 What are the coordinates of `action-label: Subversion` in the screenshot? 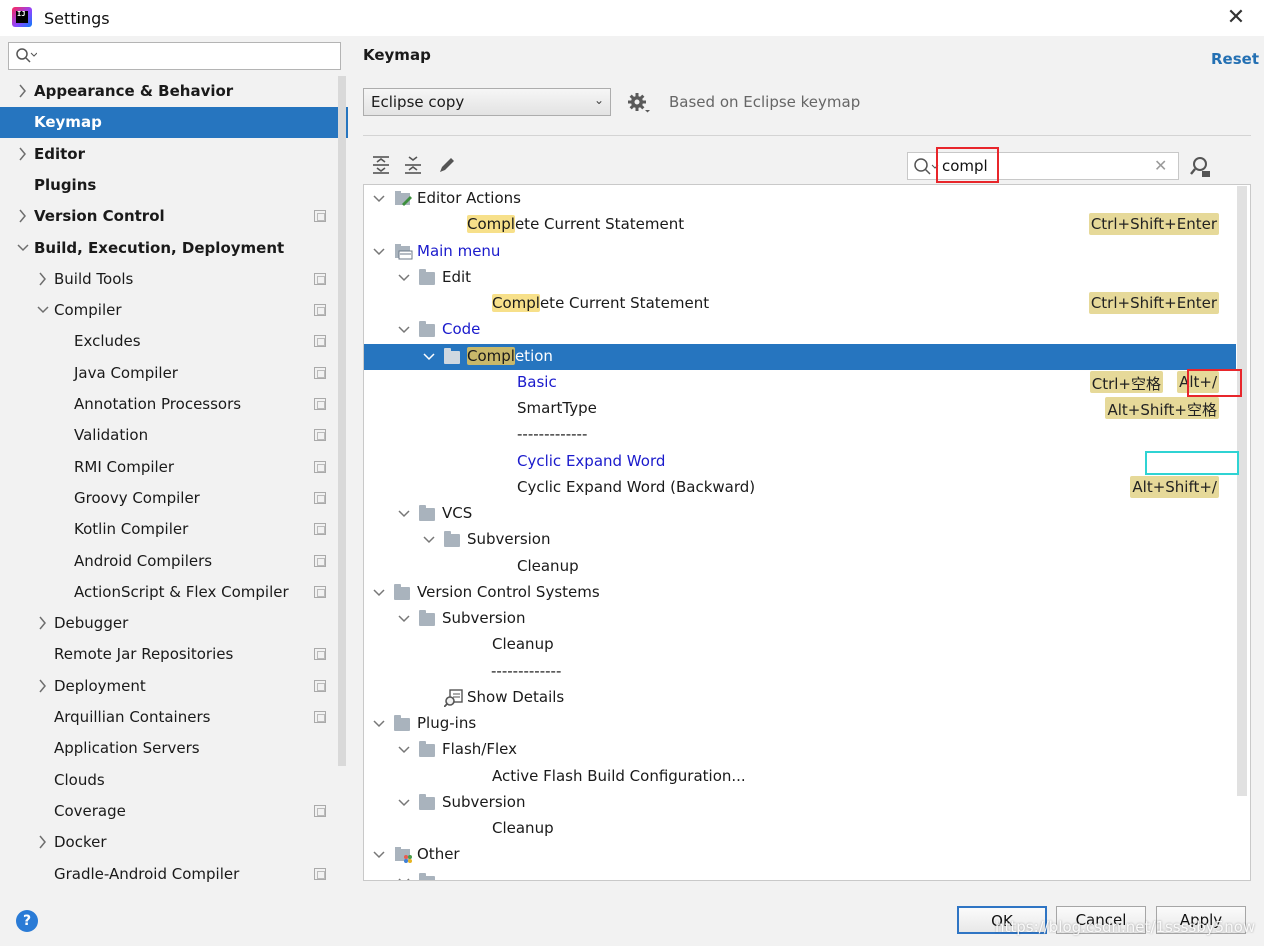 It's located at (484, 618).